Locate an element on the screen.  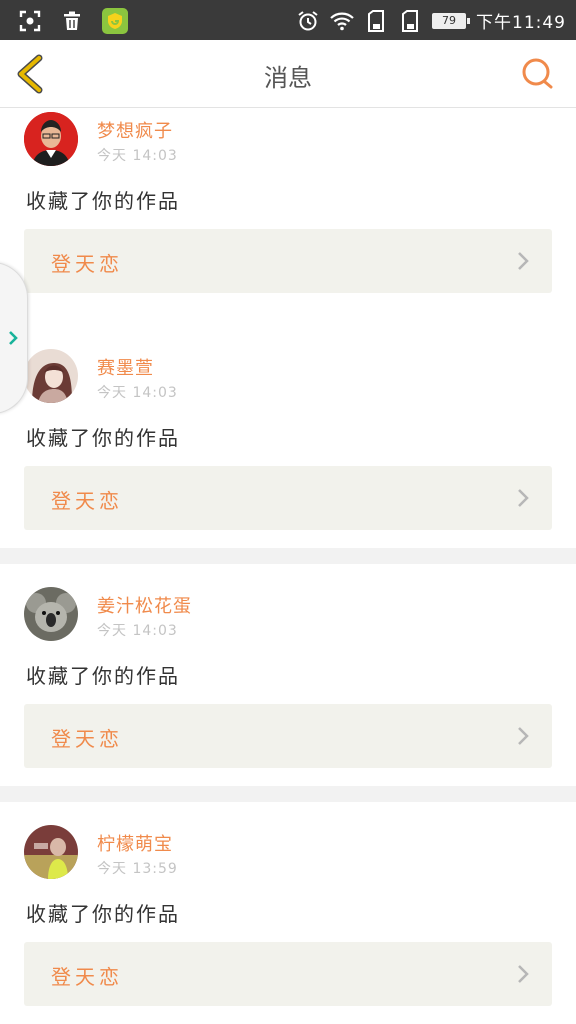
battery-icon: 79 is located at coordinates (451, 20).